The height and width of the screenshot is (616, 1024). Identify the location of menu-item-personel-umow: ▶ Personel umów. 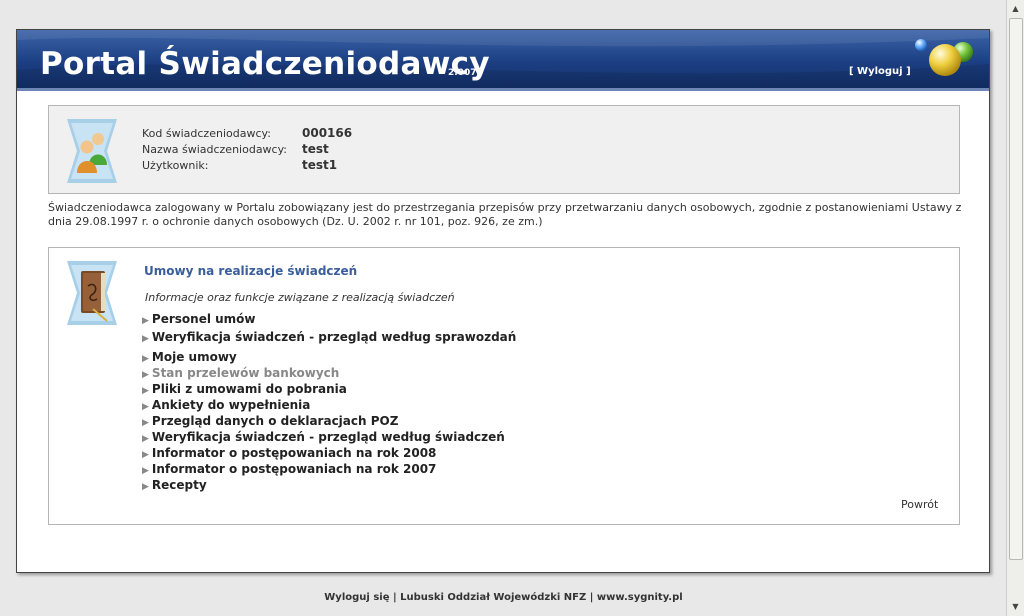
(199, 319).